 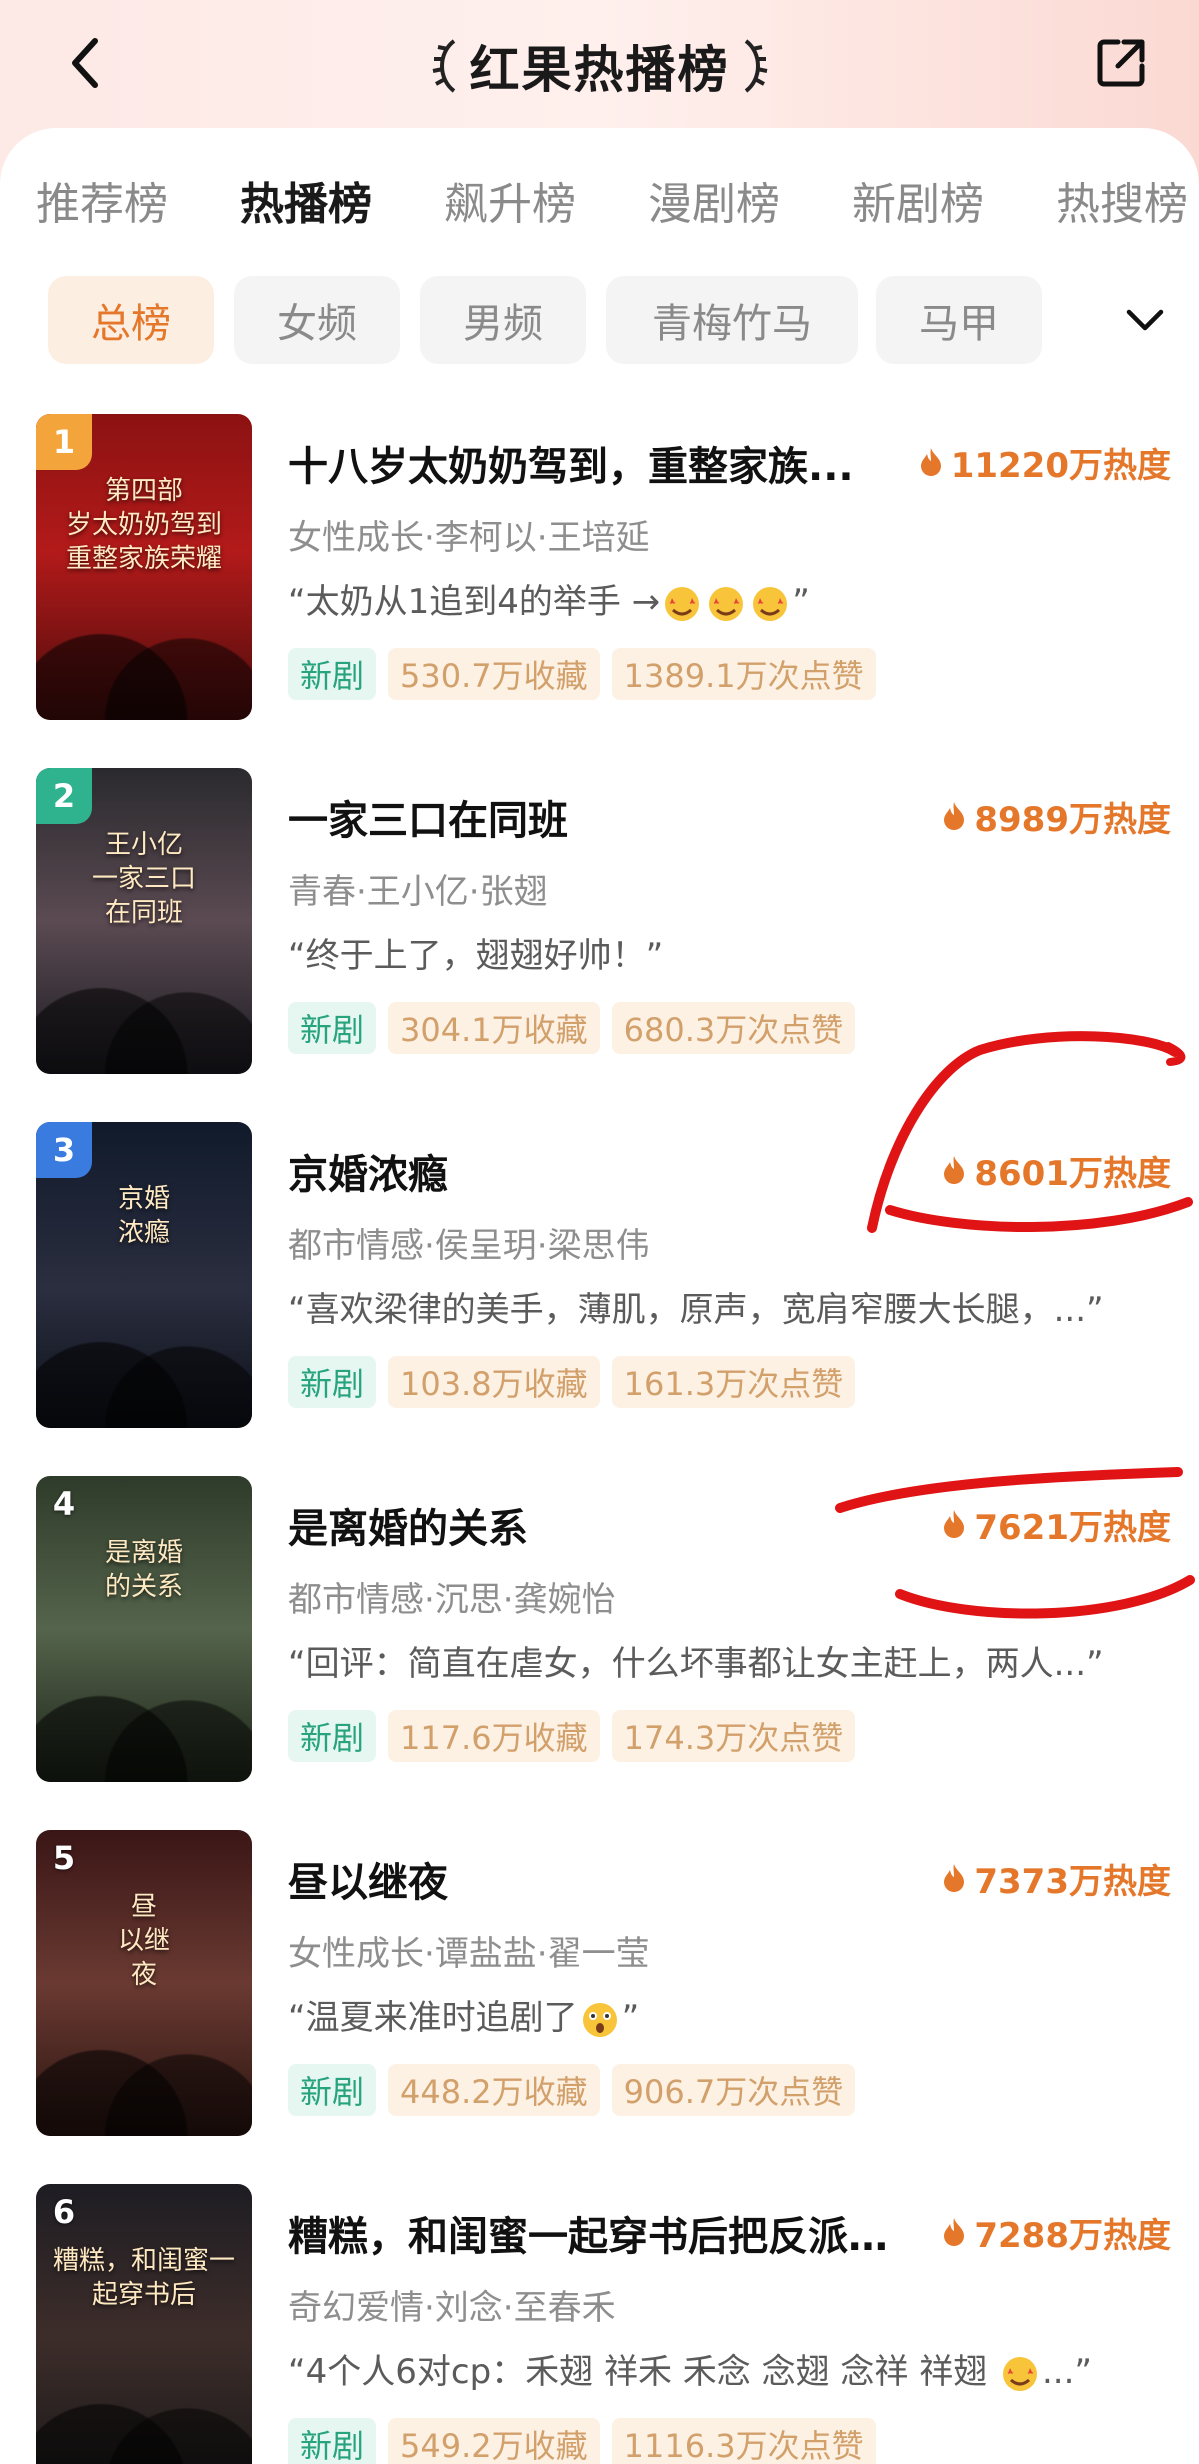 I want to click on tag-row: 新剧 304.1万收藏 680.3万次点赞, so click(x=572, y=1028).